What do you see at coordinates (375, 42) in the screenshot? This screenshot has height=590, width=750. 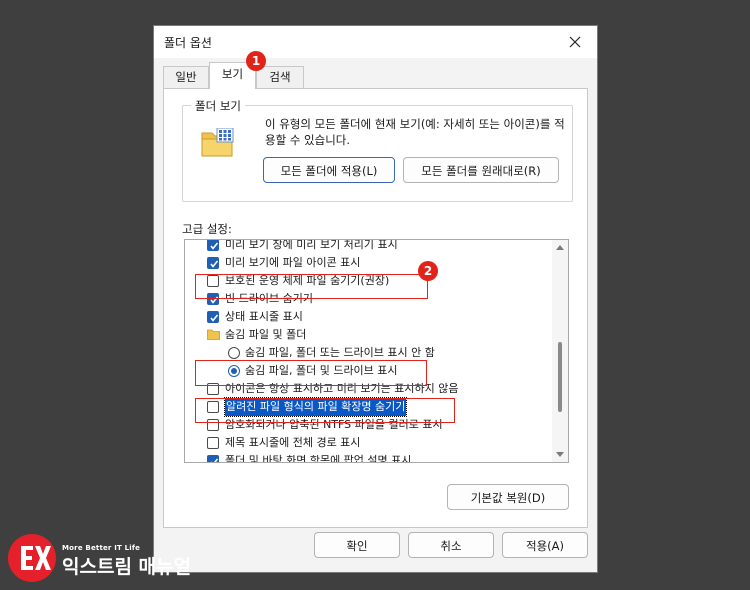 I see `title-bar: 폴더 옵션` at bounding box center [375, 42].